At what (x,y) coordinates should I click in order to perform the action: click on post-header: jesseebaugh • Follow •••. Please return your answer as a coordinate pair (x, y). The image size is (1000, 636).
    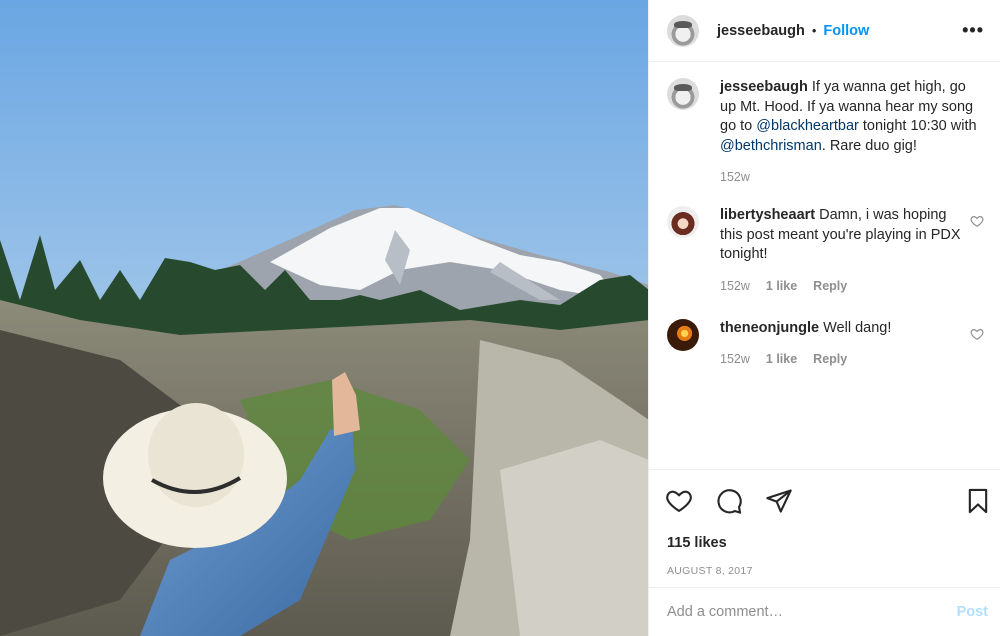
    Looking at the image, I should click on (824, 31).